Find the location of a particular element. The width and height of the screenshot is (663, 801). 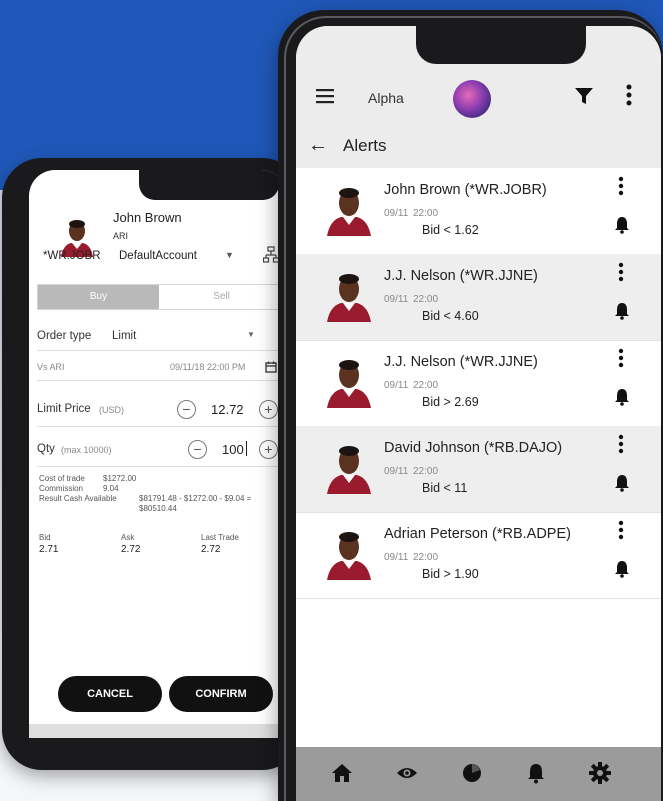

alert-player-name: J.J. Nelson (*WR.JJNE) is located at coordinates (461, 362).